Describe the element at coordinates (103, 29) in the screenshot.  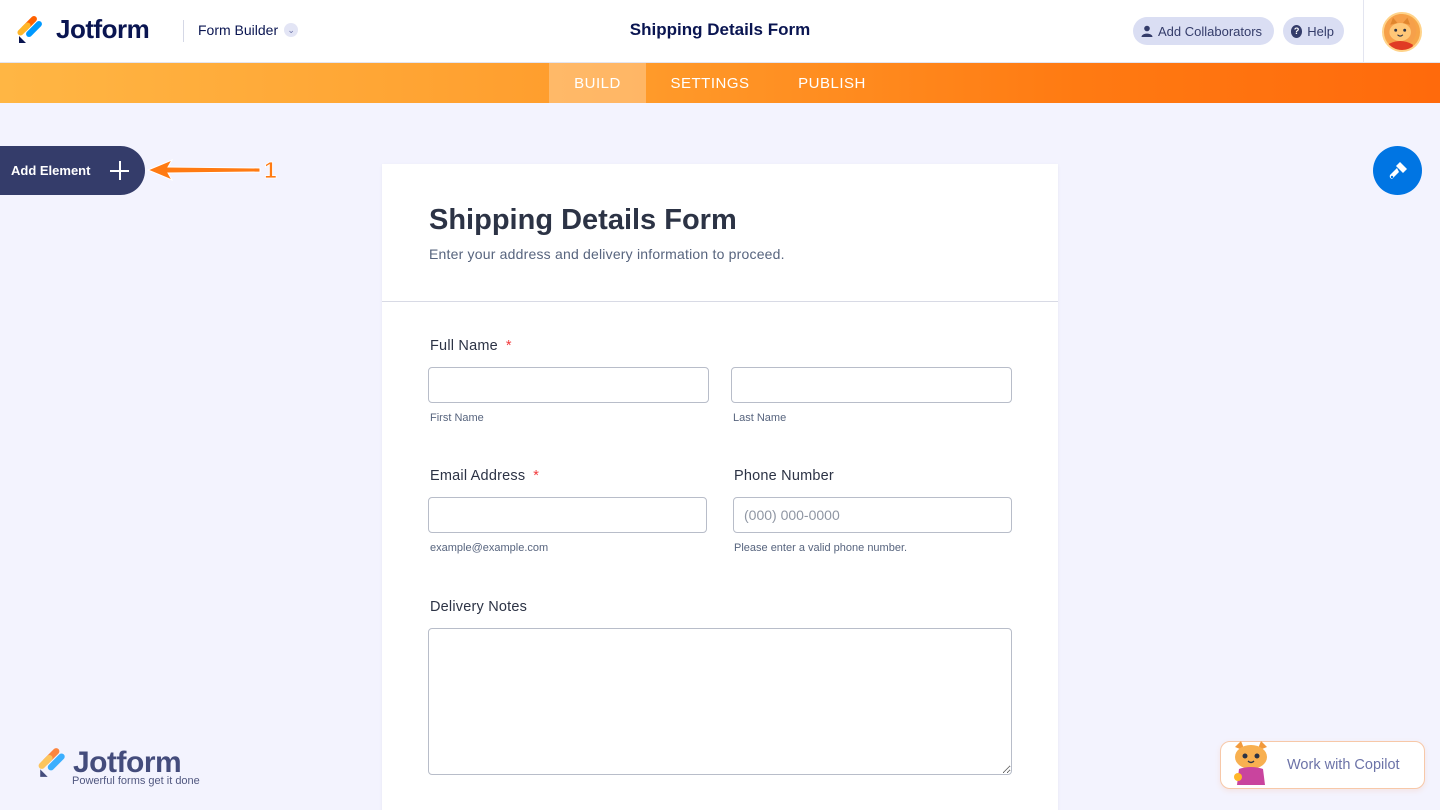
I see `logo-text: Jotform` at that location.